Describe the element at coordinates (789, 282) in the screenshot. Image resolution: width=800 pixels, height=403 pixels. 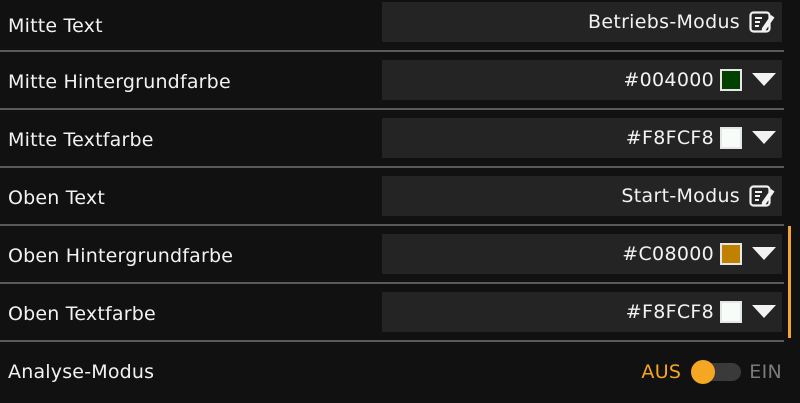
I see `scroll-indicator` at that location.